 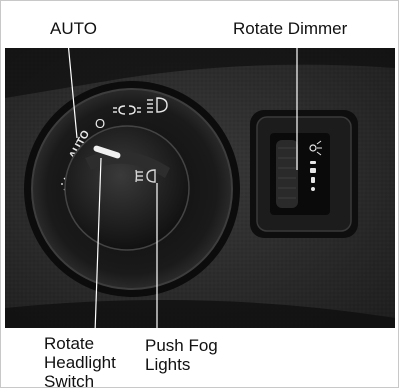 I want to click on label-auto: AUTO, so click(x=73, y=28).